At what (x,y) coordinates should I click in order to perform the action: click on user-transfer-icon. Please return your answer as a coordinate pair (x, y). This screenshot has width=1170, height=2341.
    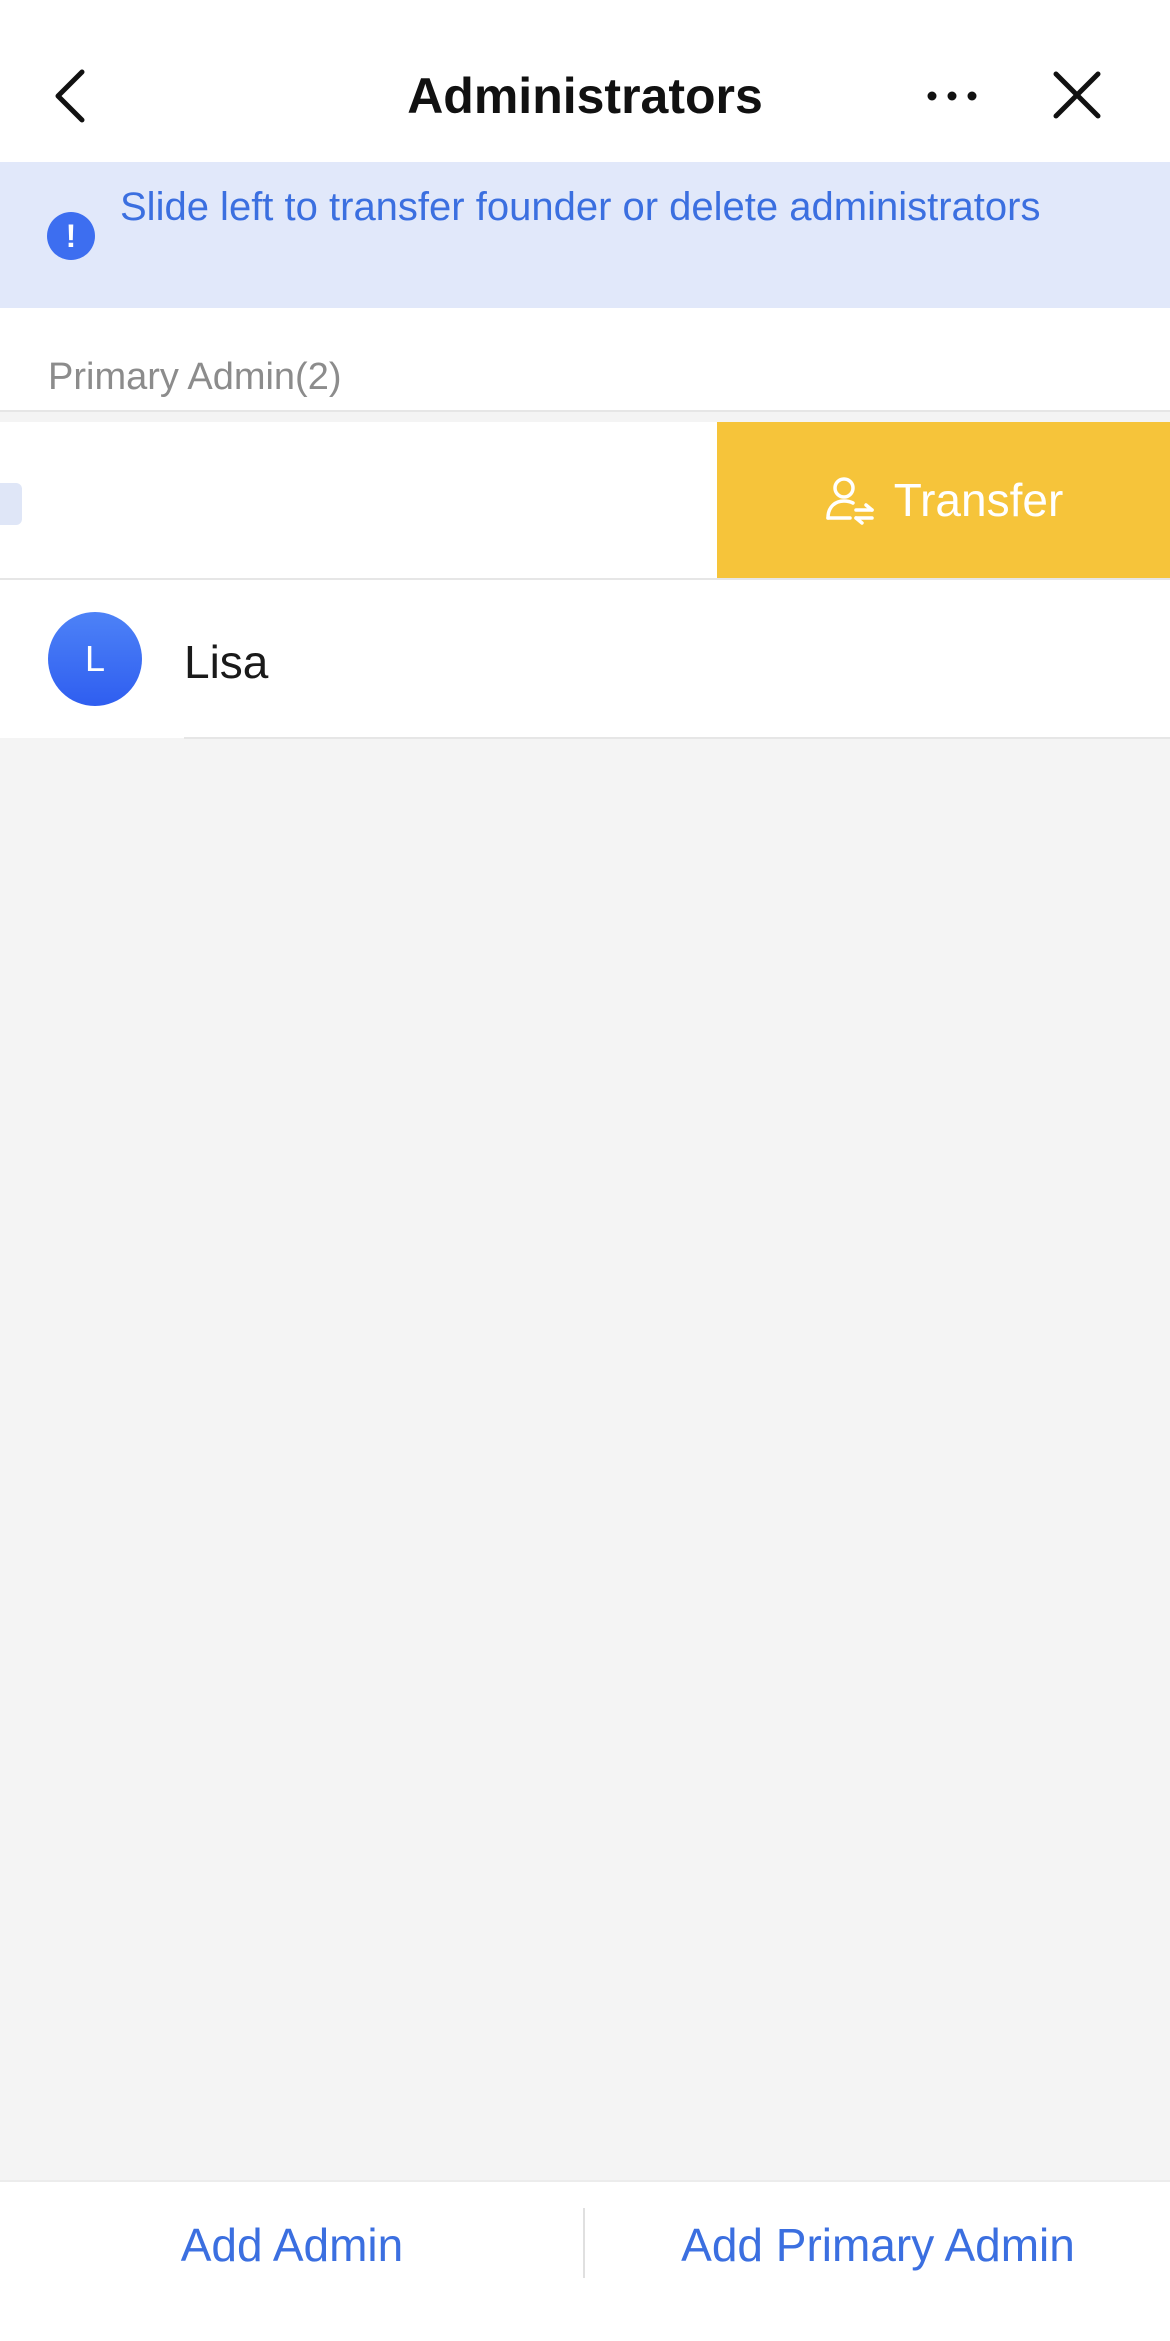
    Looking at the image, I should click on (849, 501).